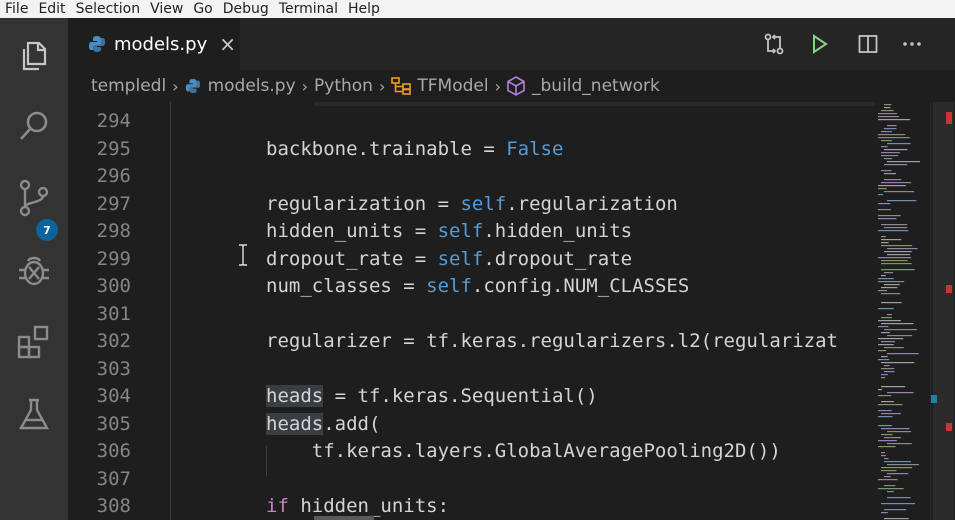  I want to click on menu-debug: Debug, so click(246, 9).